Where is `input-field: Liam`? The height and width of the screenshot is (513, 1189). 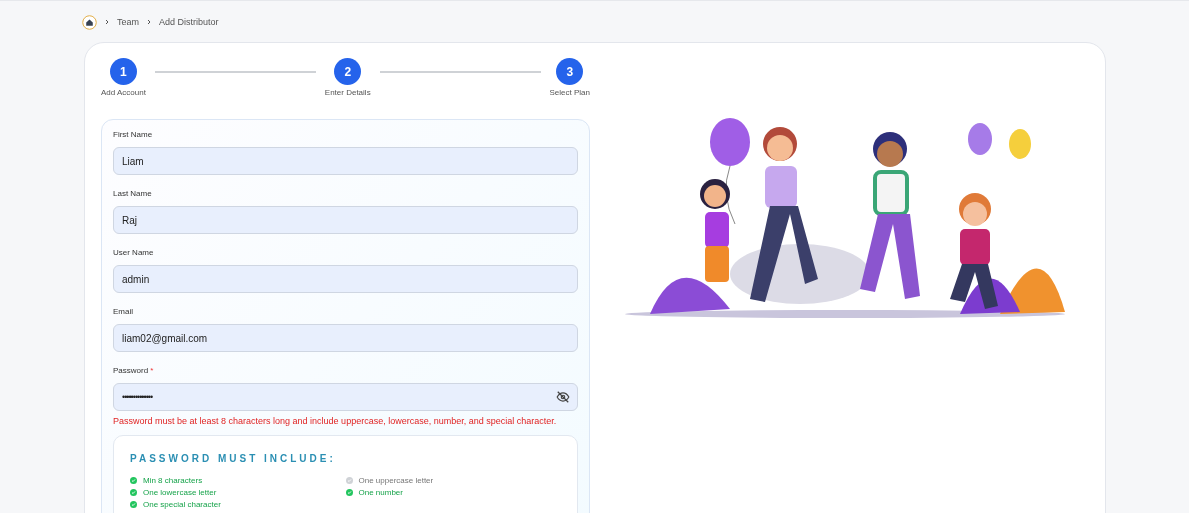 input-field: Liam is located at coordinates (345, 161).